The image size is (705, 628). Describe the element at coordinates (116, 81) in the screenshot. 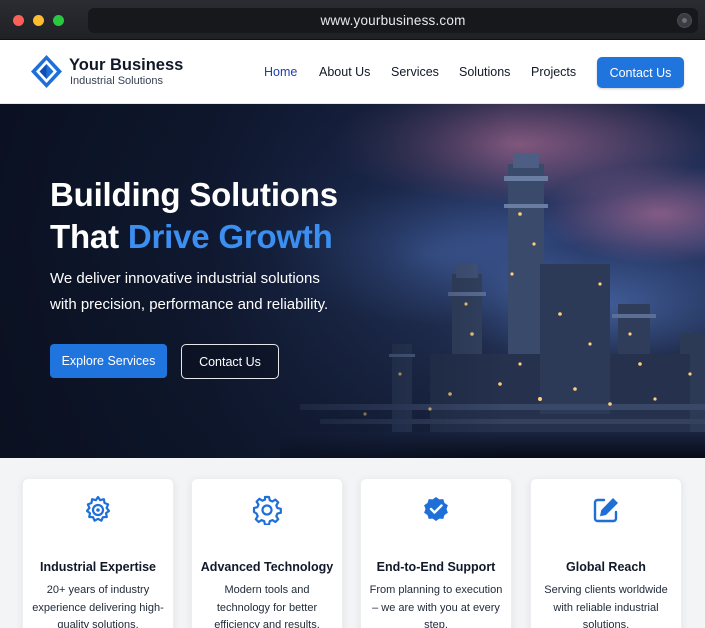

I see `brand-tagline: Industrial Solutions` at that location.